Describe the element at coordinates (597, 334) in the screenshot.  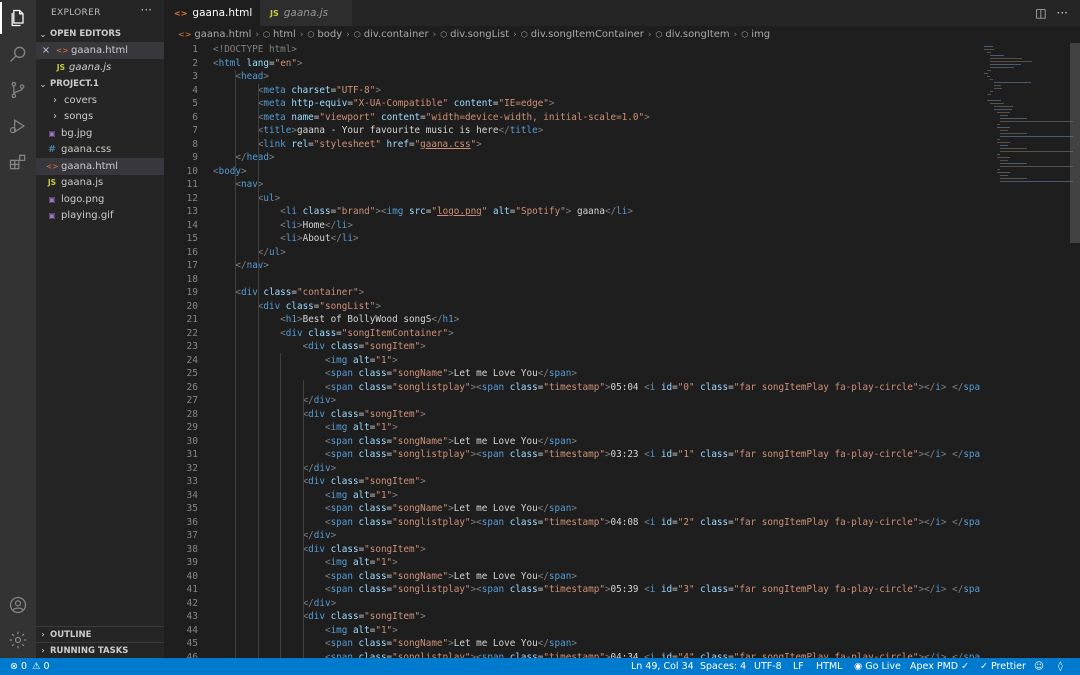
I see `code-line: <div class="songItemContainer">` at that location.